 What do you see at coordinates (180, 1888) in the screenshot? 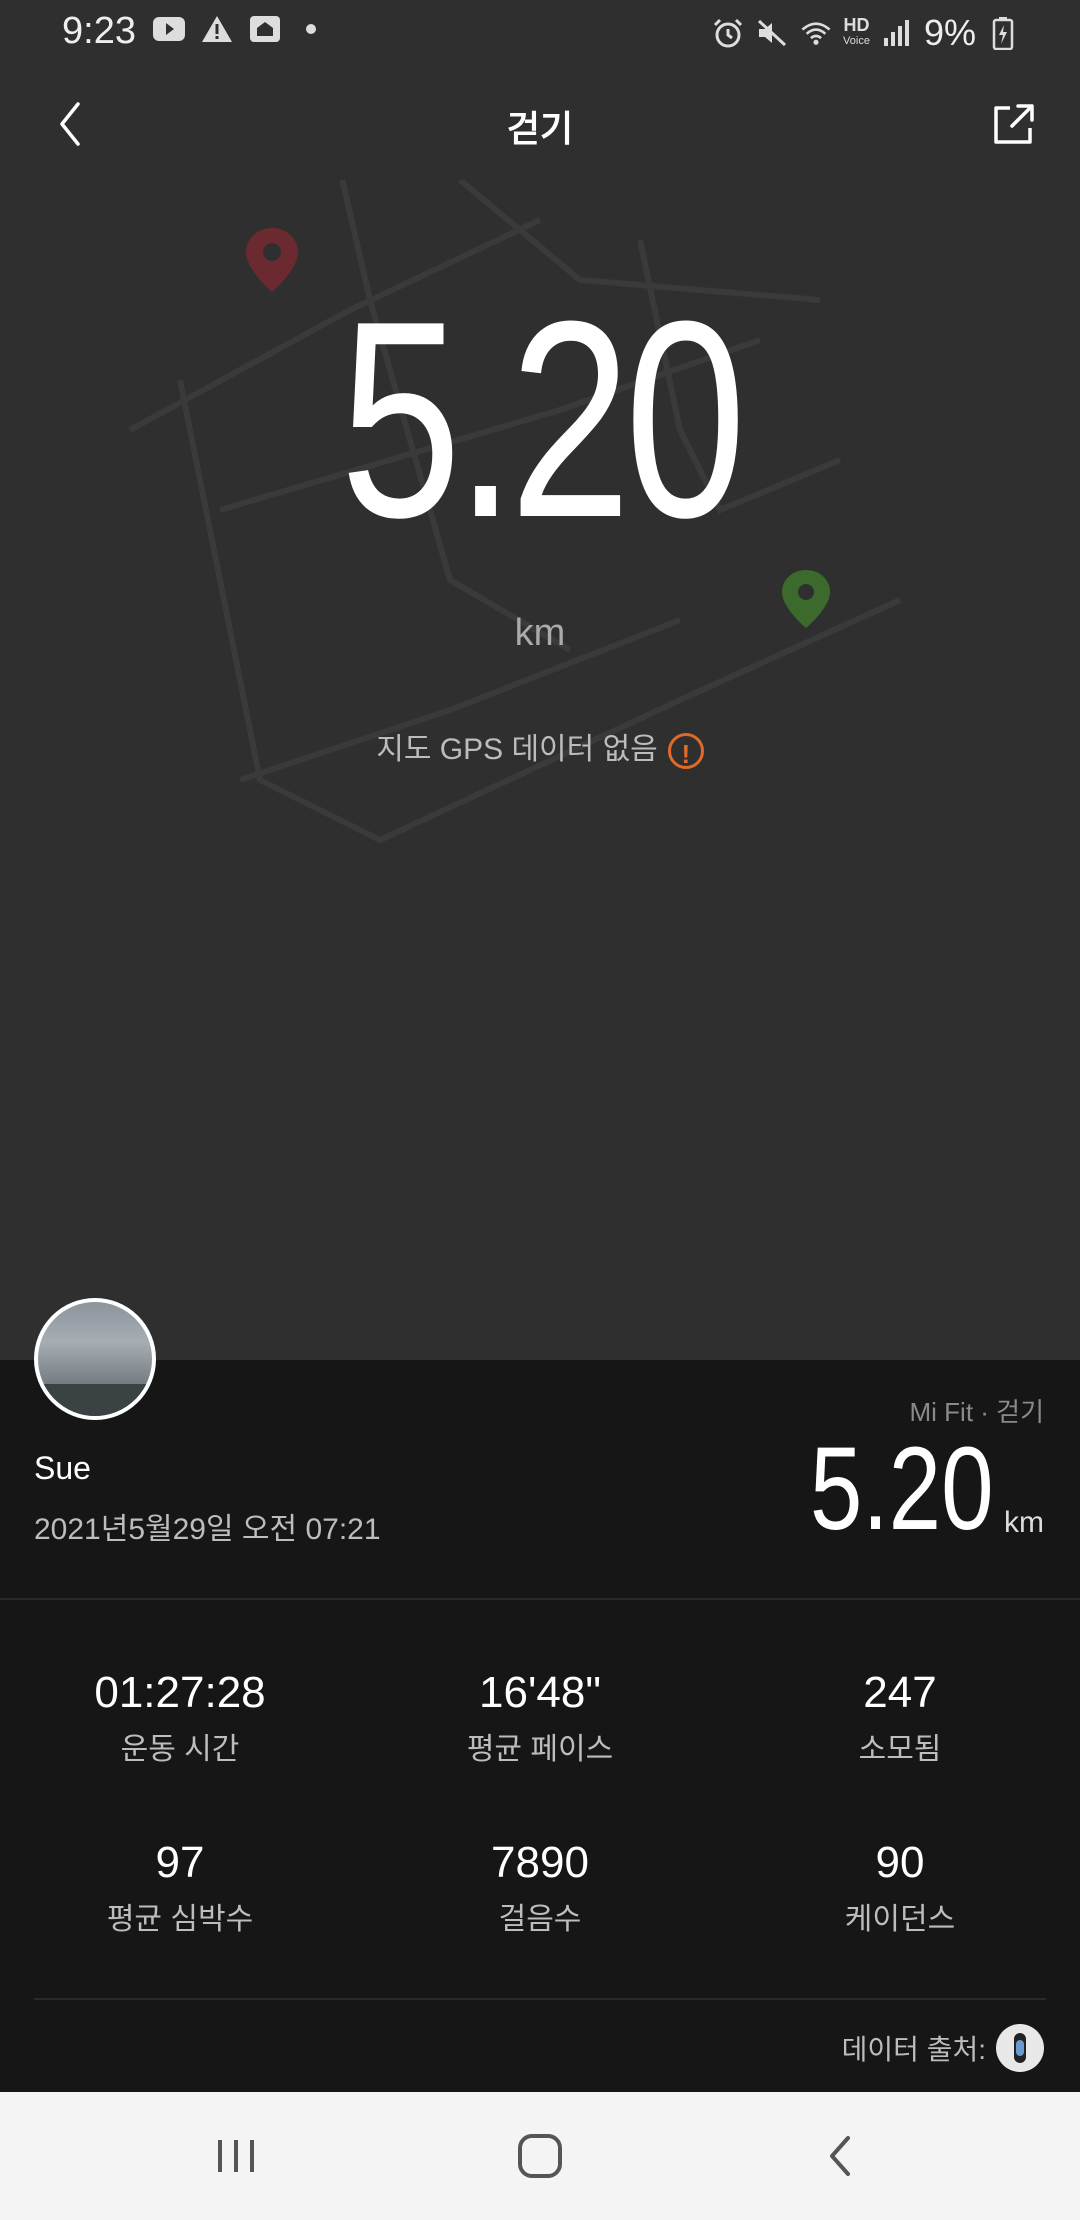
I see `stat-heart-rate: 97 평균 심박수` at bounding box center [180, 1888].